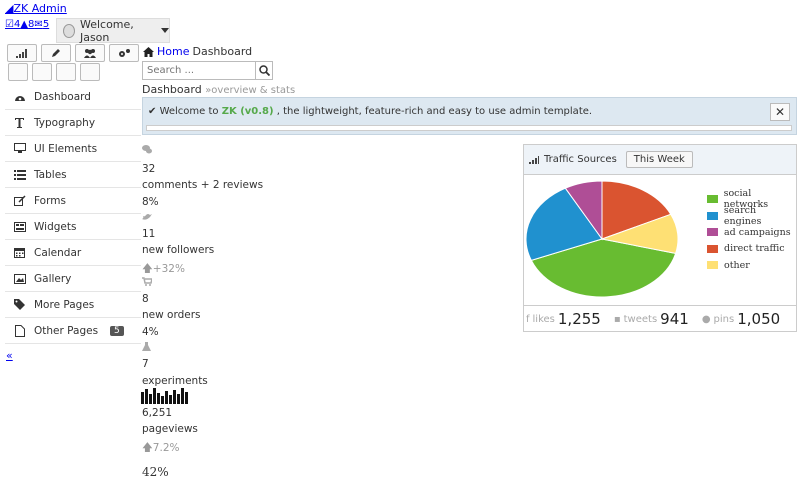  What do you see at coordinates (155, 472) in the screenshot?
I see `stat-value: 42%` at bounding box center [155, 472].